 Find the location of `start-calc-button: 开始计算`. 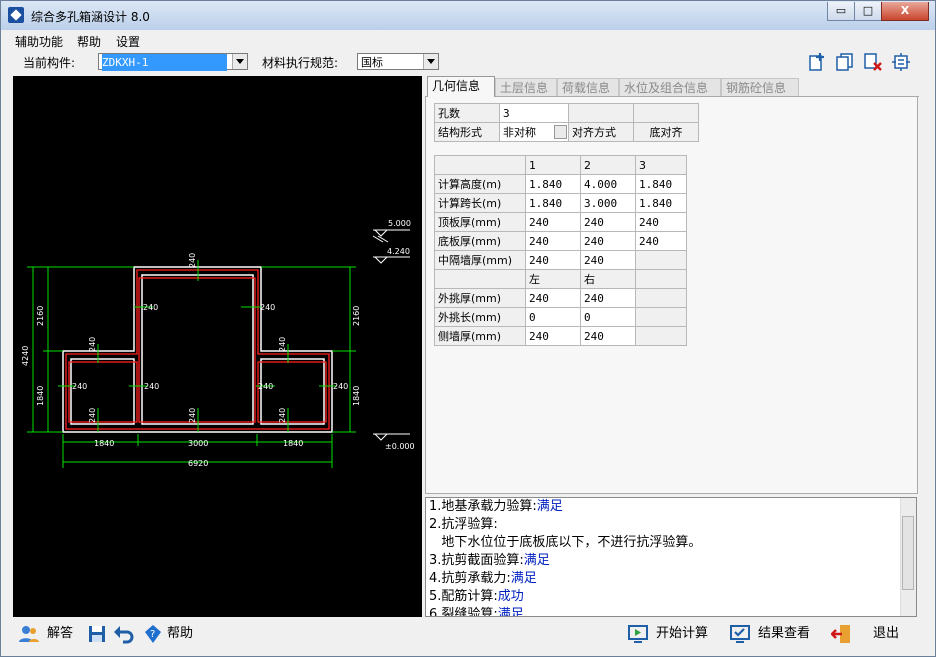

start-calc-button: 开始计算 is located at coordinates (668, 634).